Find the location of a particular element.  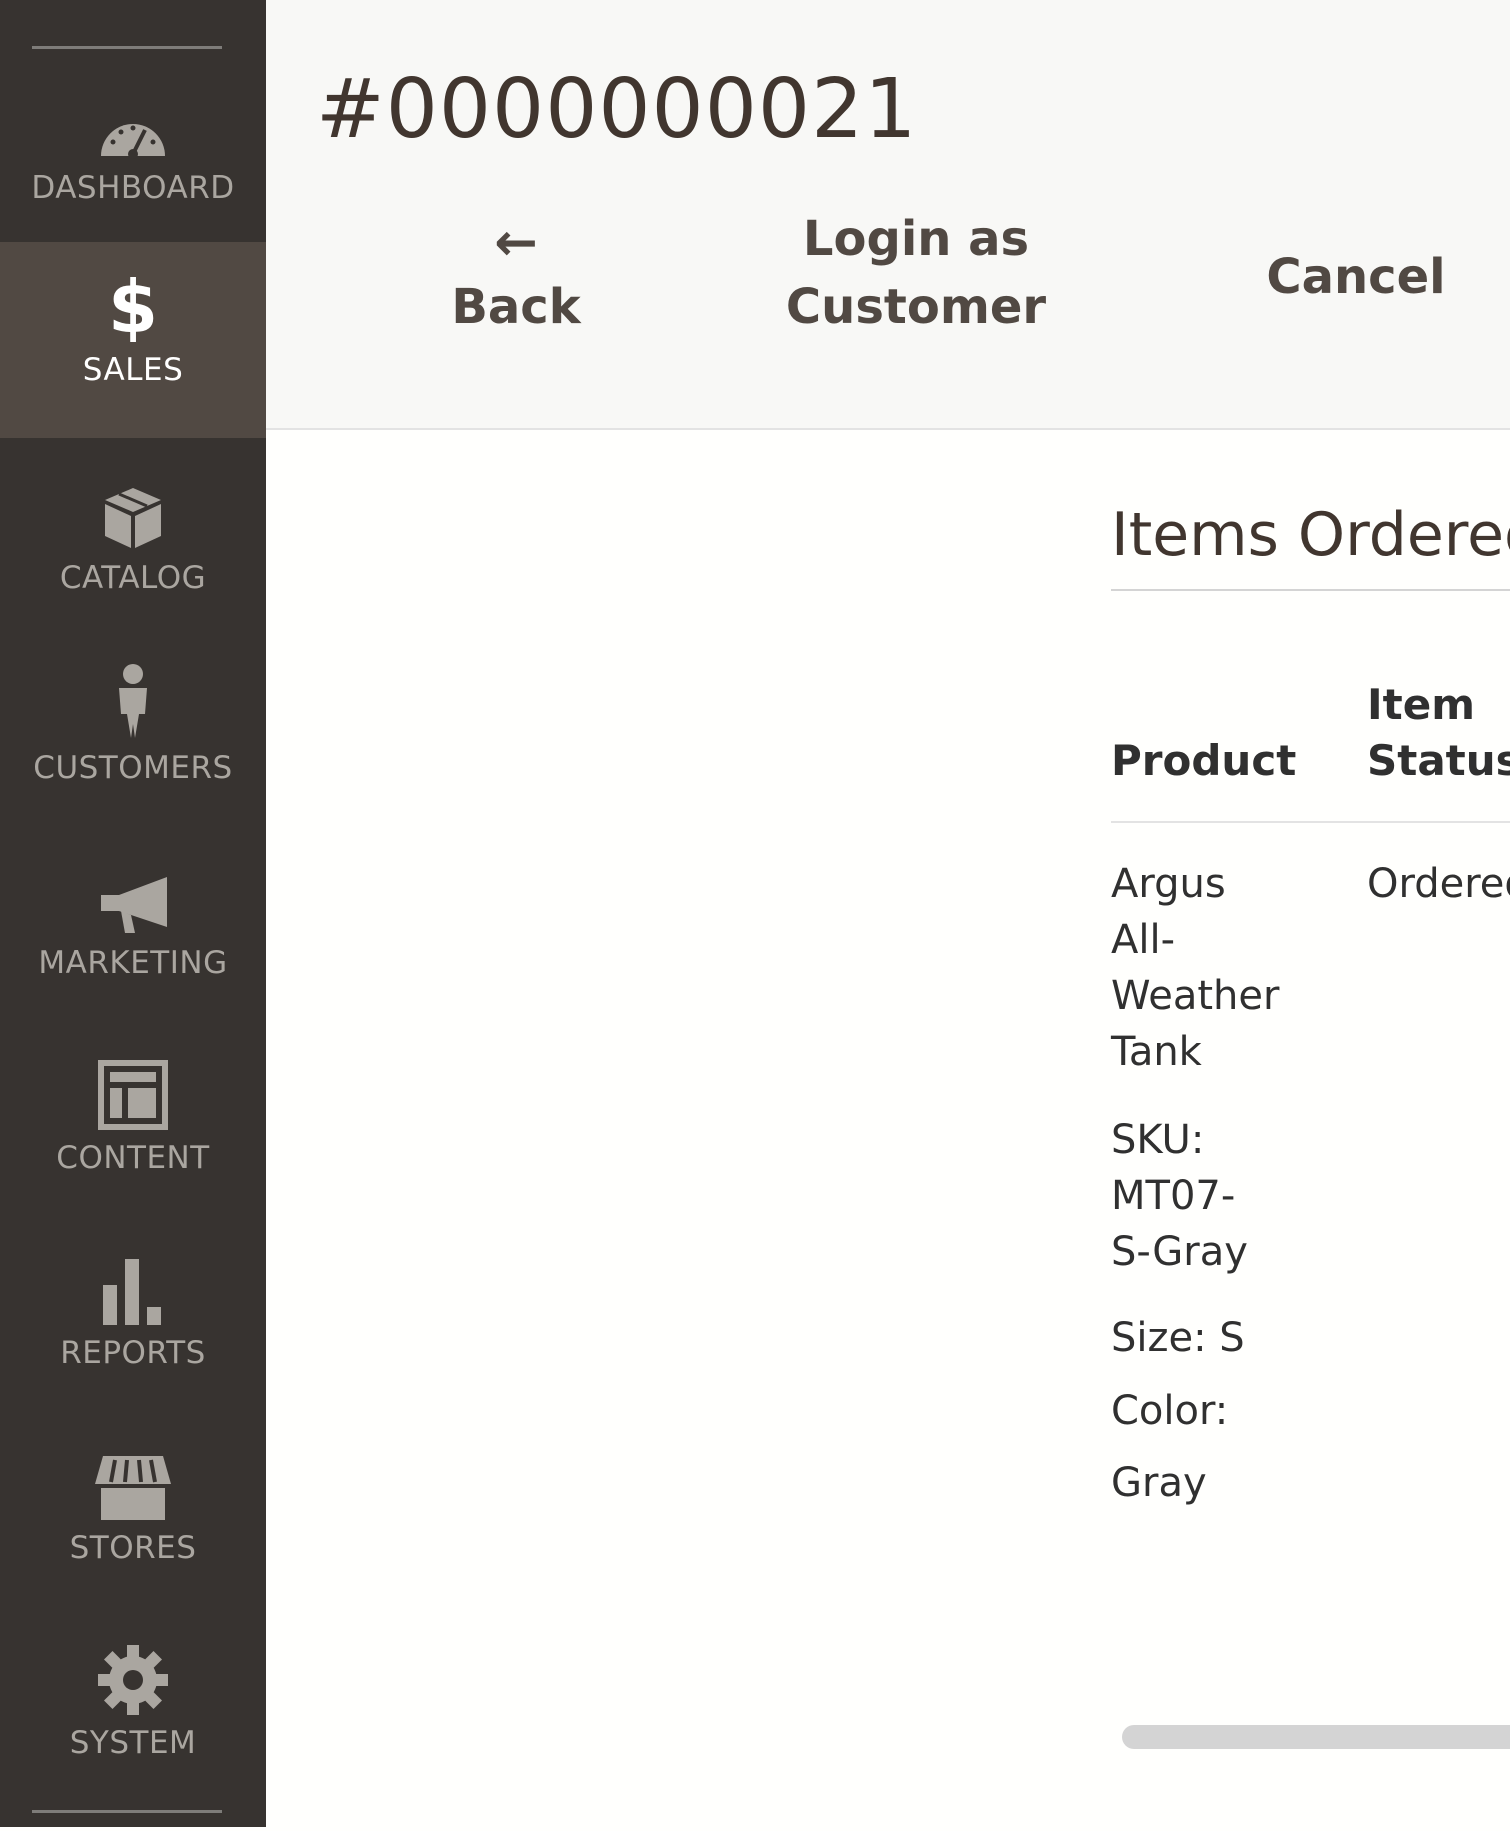

gear-icon is located at coordinates (133, 1675).